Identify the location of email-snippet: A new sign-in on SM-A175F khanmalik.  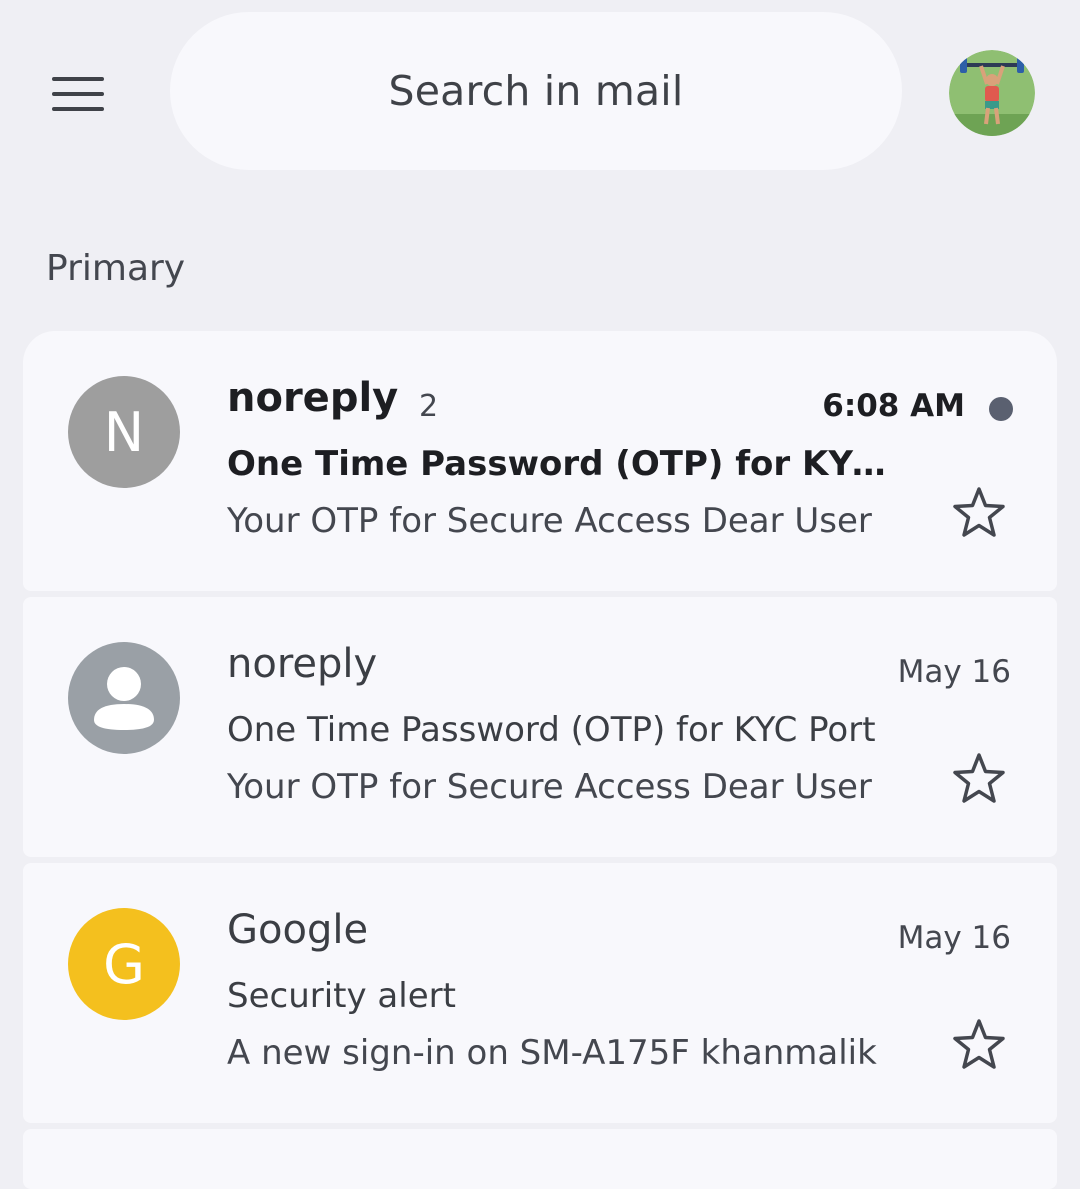
(552, 1053).